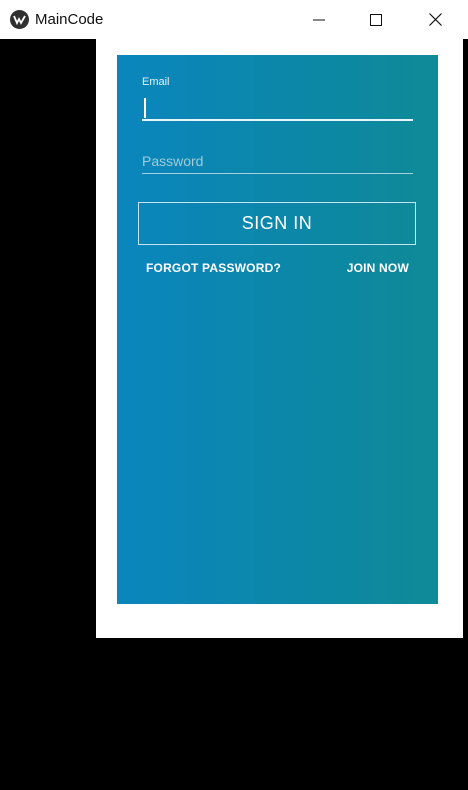  I want to click on minimize-icon, so click(319, 19).